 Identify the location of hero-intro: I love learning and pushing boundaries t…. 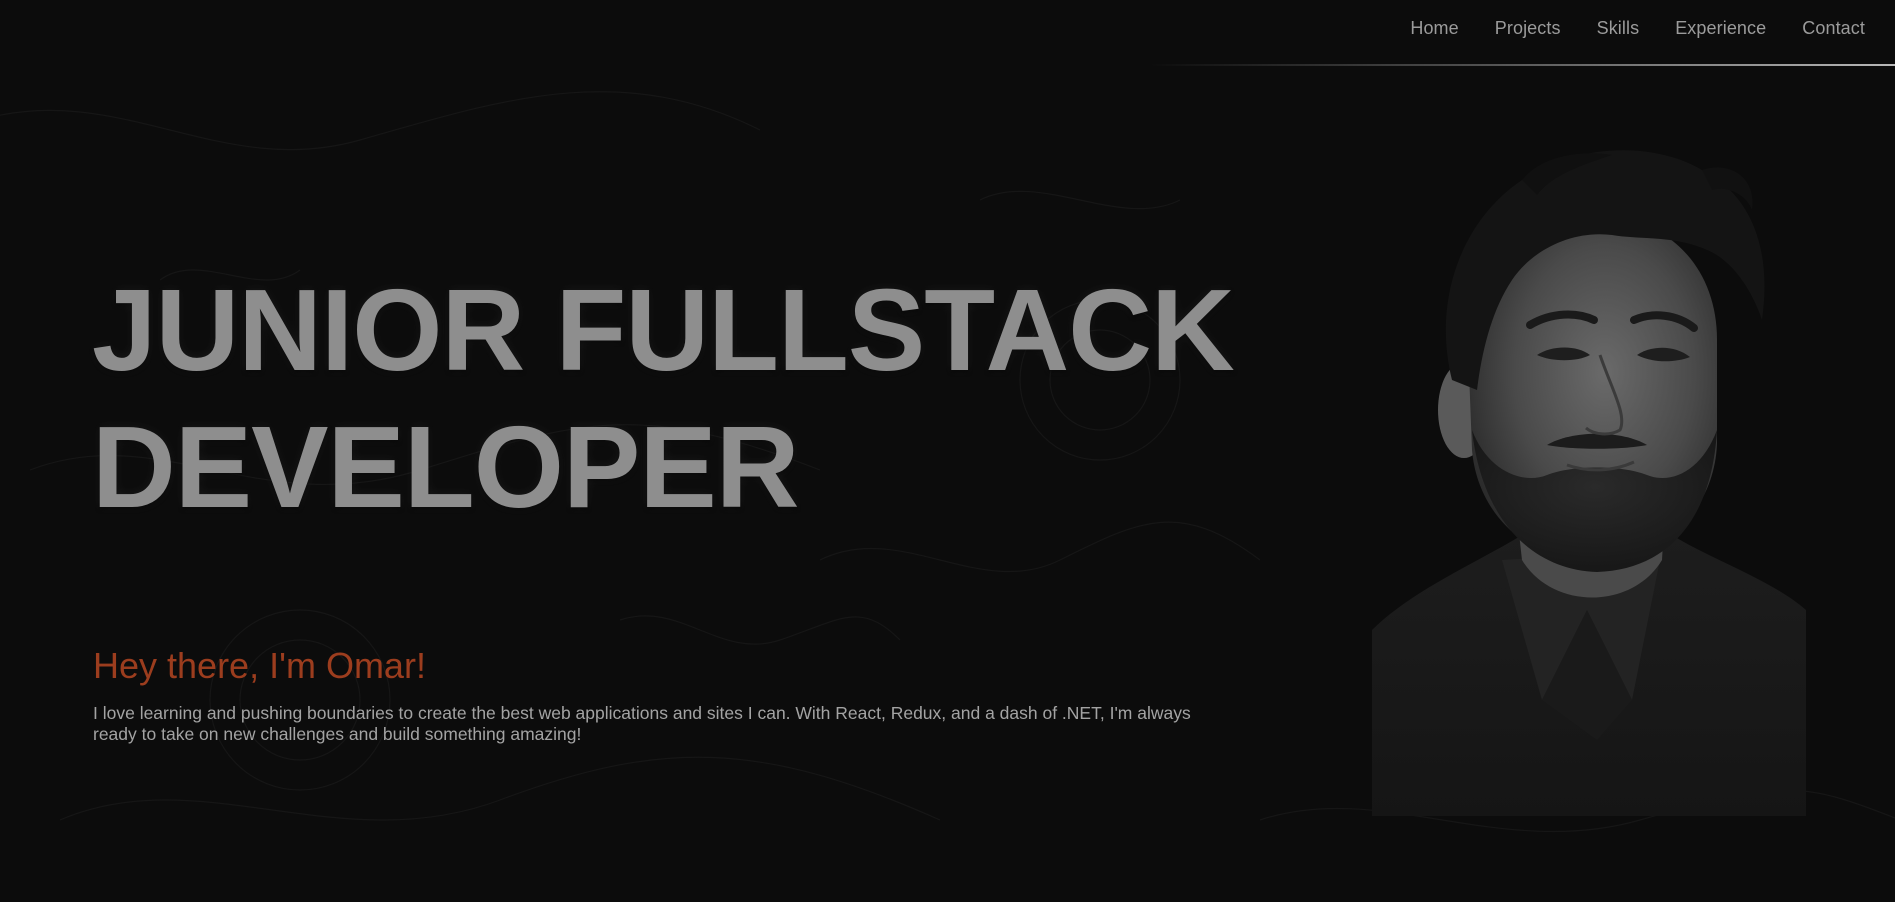
(642, 723).